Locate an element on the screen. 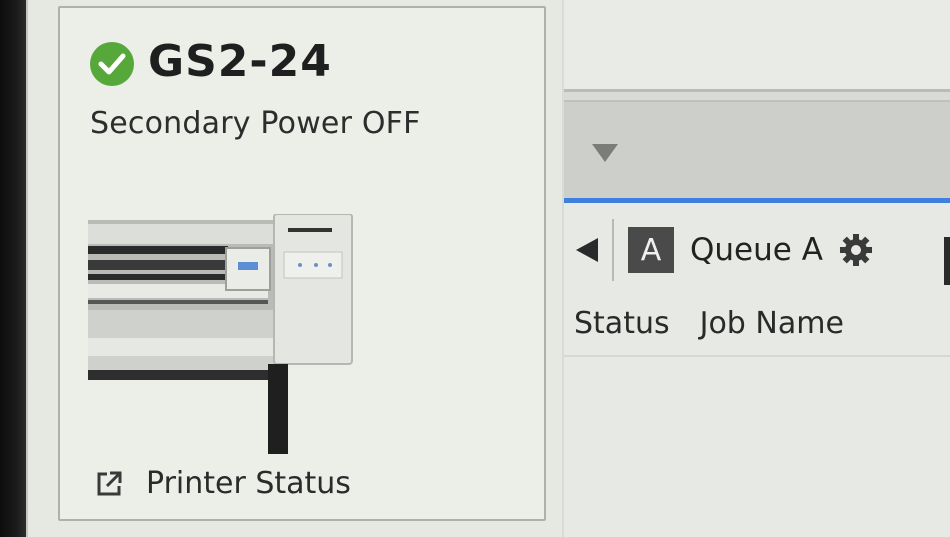  gear-icon is located at coordinates (856, 250).